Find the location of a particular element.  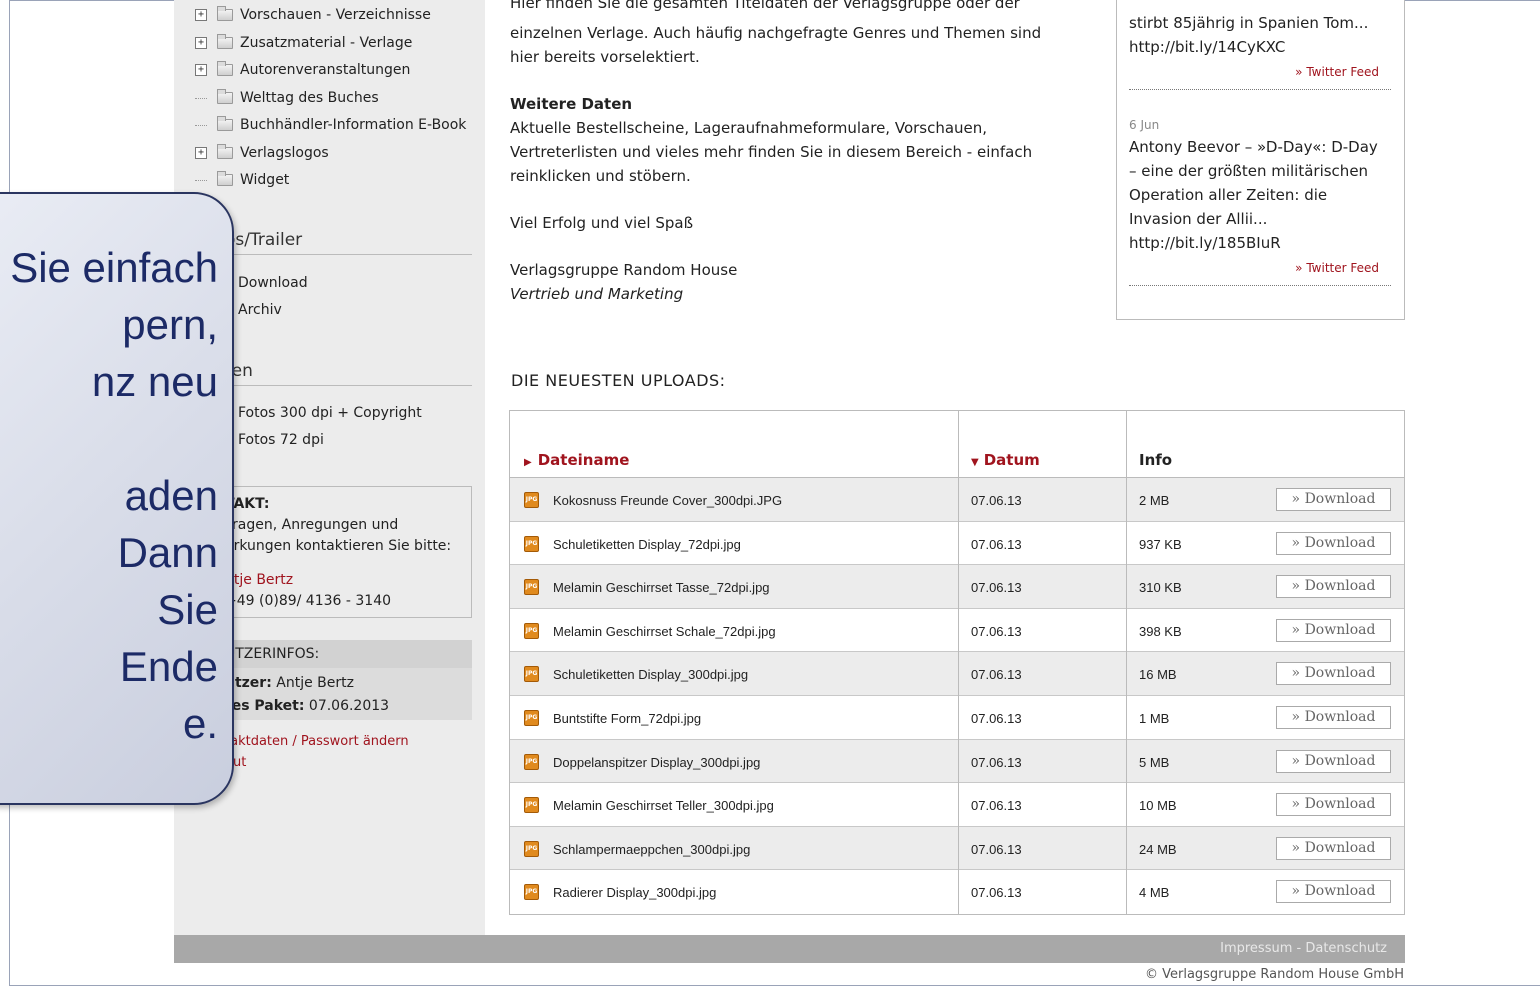

file-name: Schuletiketten Display_300dpi.jpg is located at coordinates (651, 675).